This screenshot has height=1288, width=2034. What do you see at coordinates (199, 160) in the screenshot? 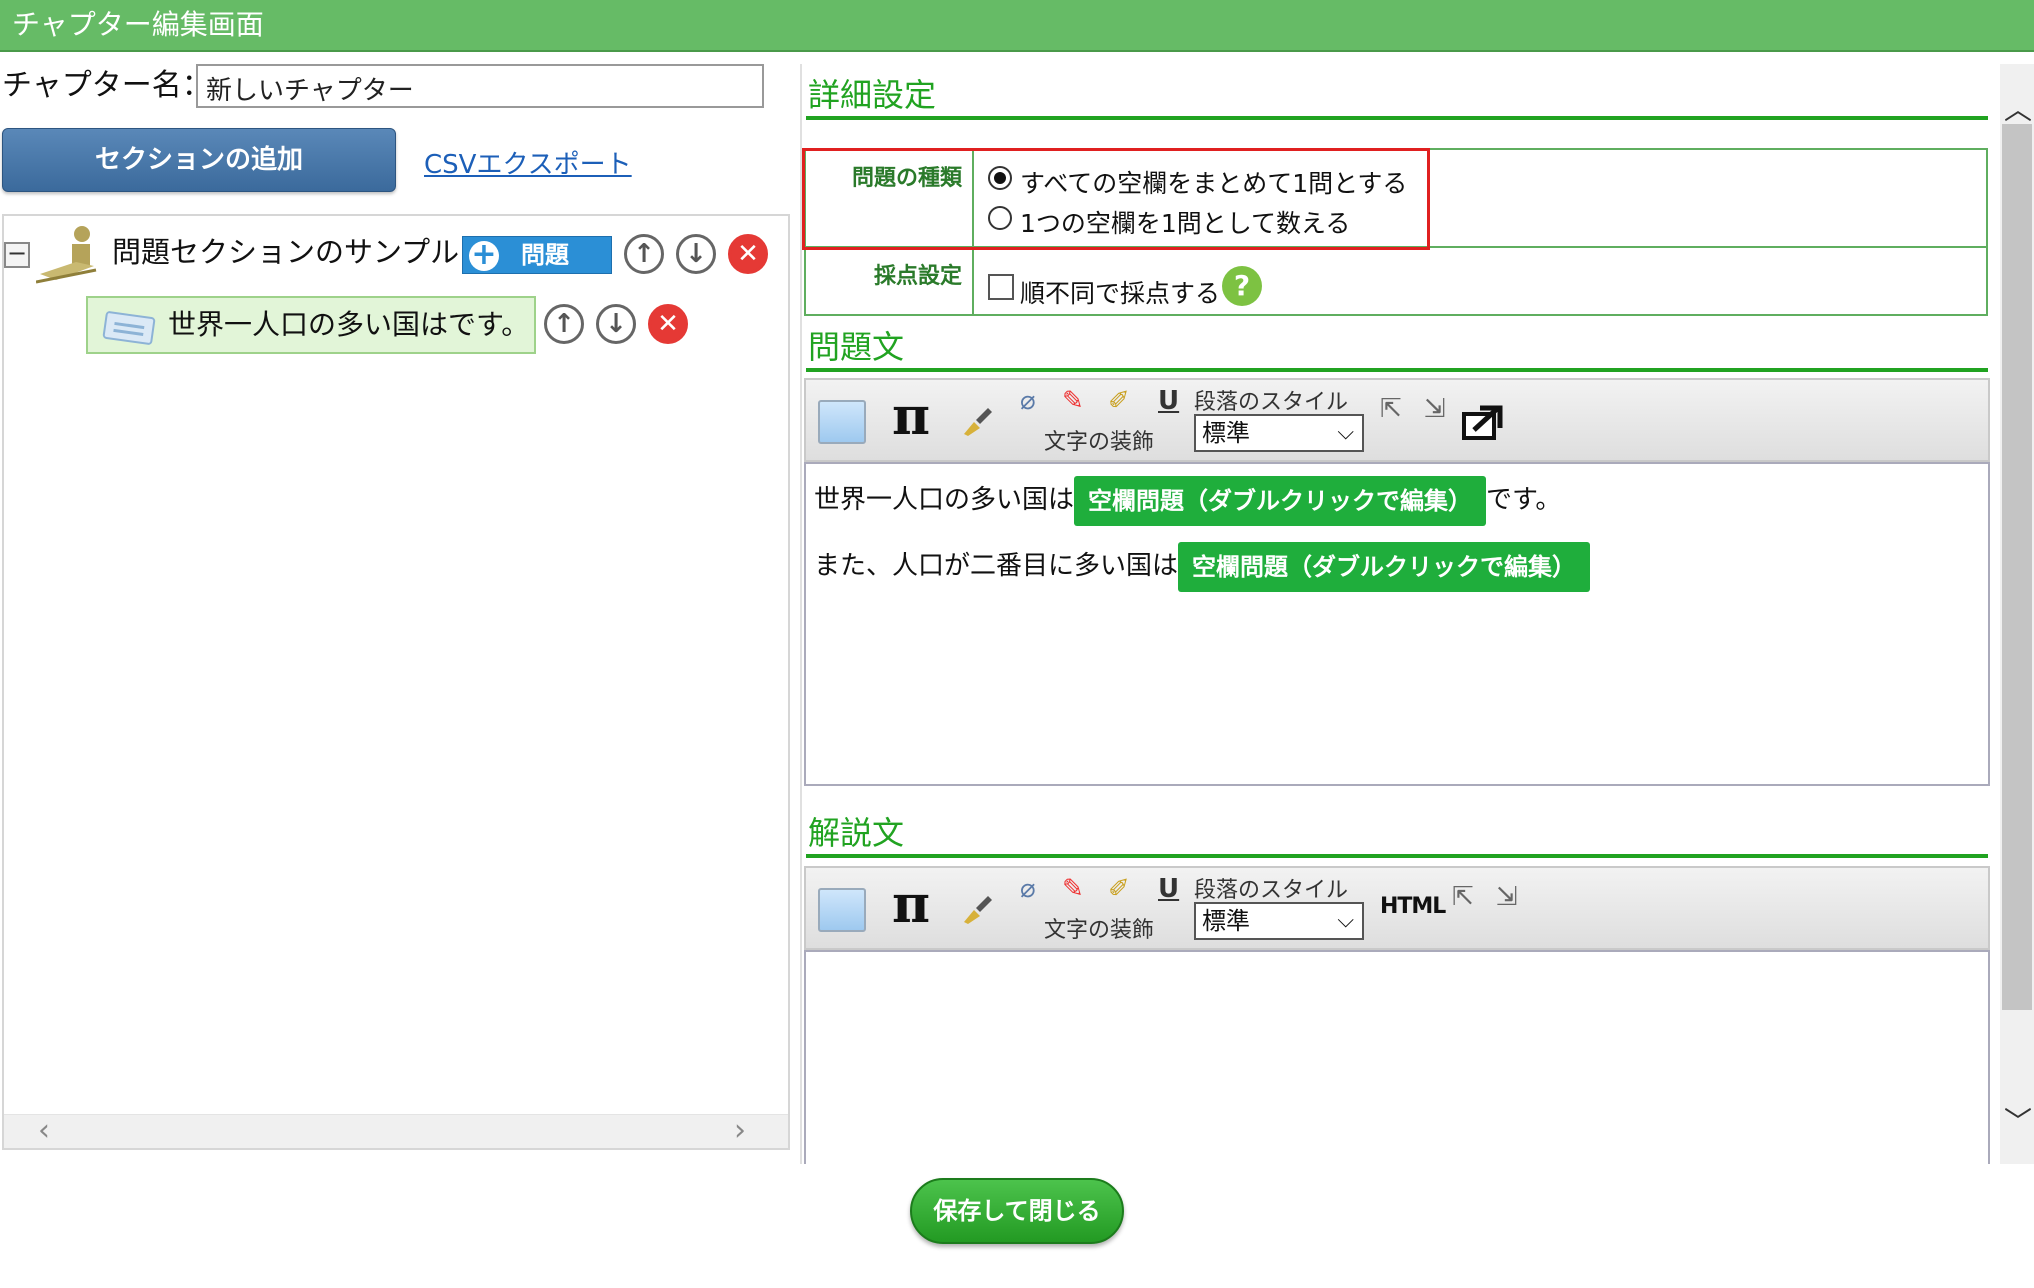
I see `add-section-button: セクションの追加` at bounding box center [199, 160].